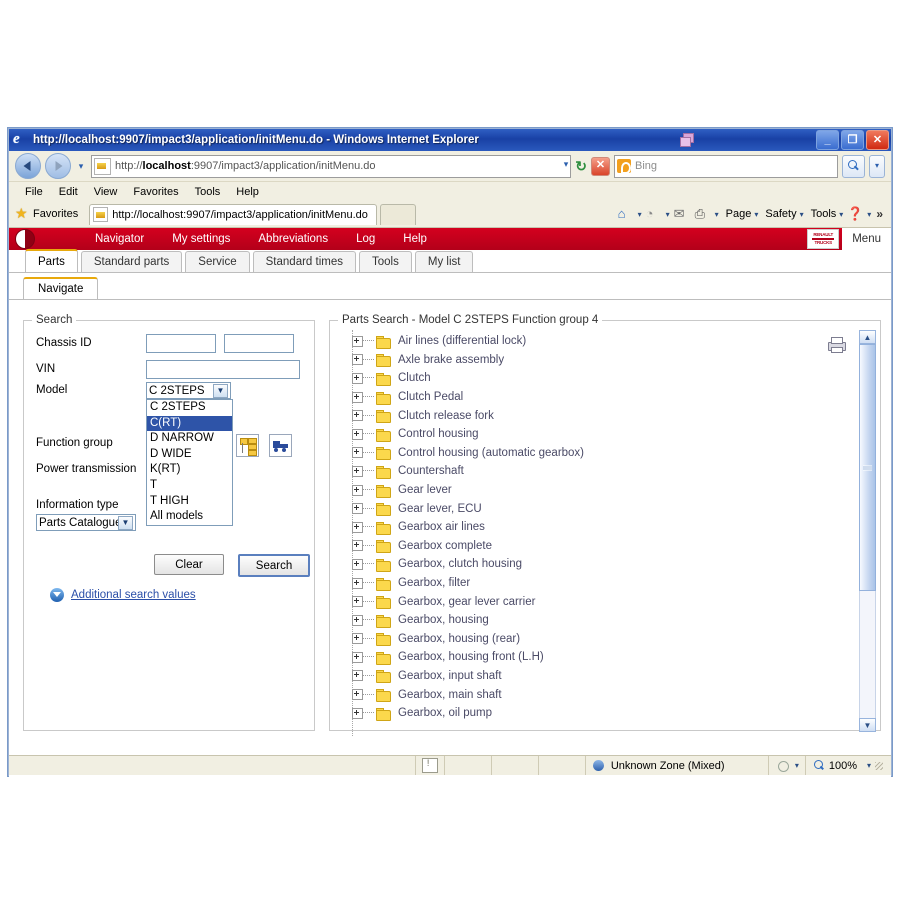 The width and height of the screenshot is (900, 900). I want to click on scroll-down-button: ▼, so click(867, 725).